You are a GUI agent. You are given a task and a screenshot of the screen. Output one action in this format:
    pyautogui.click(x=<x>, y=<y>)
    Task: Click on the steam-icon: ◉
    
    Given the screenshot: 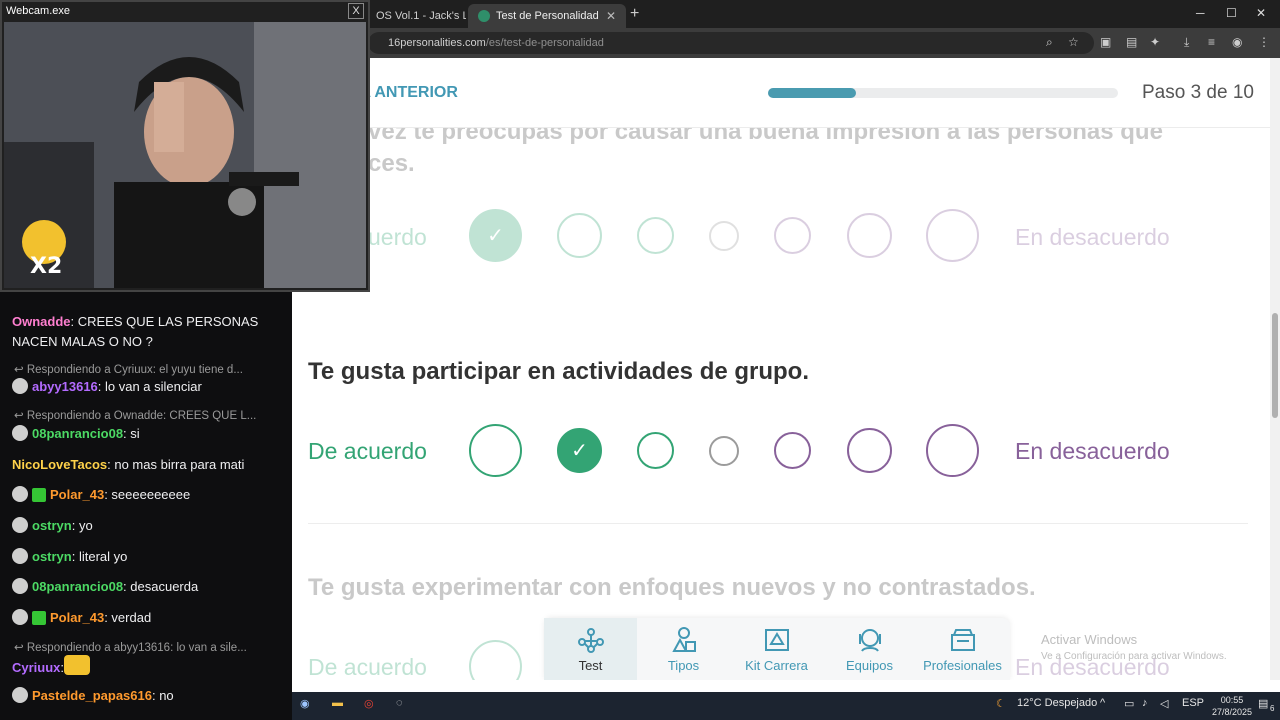 What is the action you would take?
    pyautogui.click(x=305, y=703)
    